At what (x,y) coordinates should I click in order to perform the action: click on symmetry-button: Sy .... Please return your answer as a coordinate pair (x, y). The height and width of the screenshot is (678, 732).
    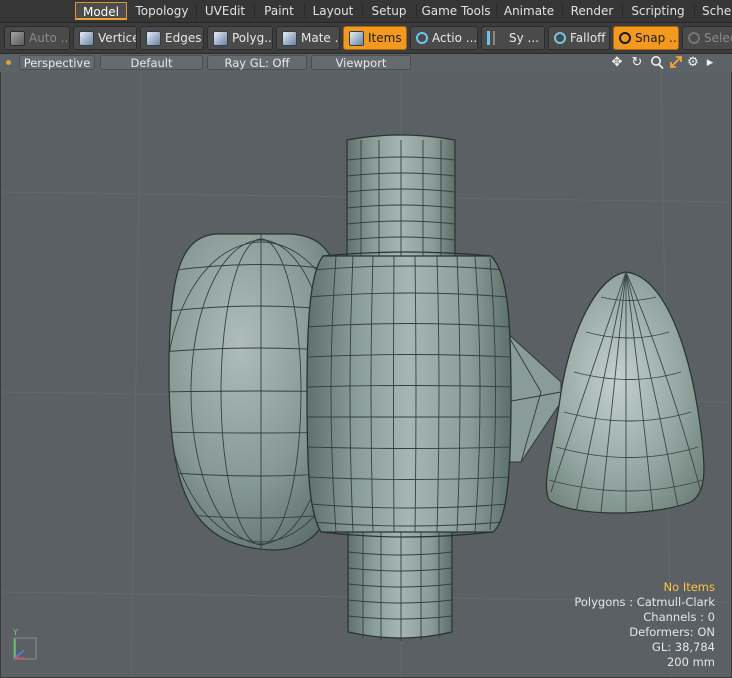
    Looking at the image, I should click on (513, 38).